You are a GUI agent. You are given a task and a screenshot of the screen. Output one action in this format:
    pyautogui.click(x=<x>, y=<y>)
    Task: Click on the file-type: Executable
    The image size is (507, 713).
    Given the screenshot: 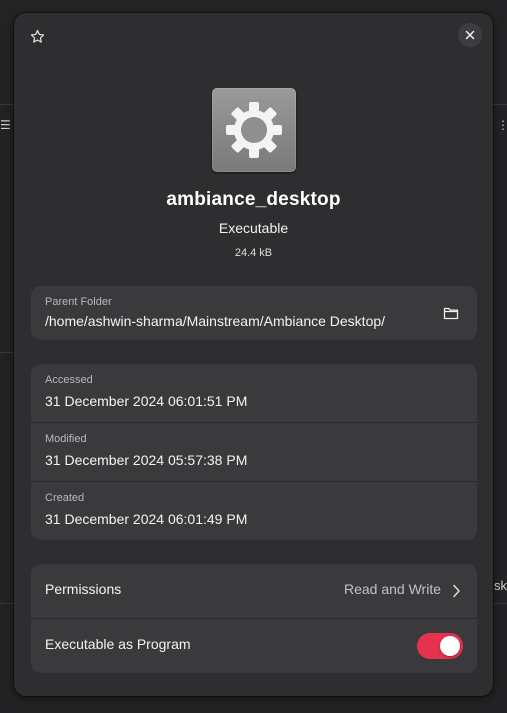 What is the action you would take?
    pyautogui.click(x=253, y=228)
    